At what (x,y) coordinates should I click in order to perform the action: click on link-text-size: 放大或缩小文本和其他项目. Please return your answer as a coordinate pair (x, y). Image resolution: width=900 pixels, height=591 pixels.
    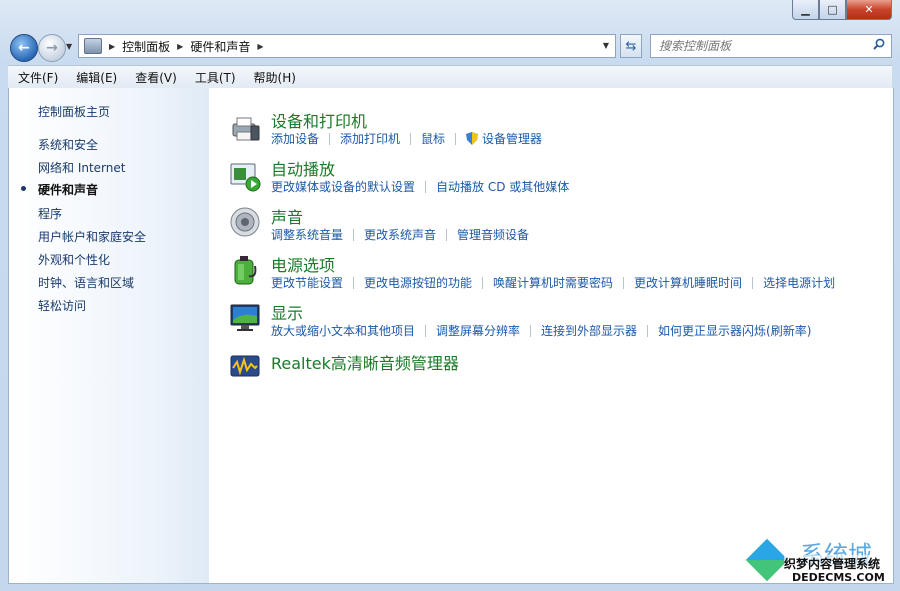
    Looking at the image, I should click on (343, 330).